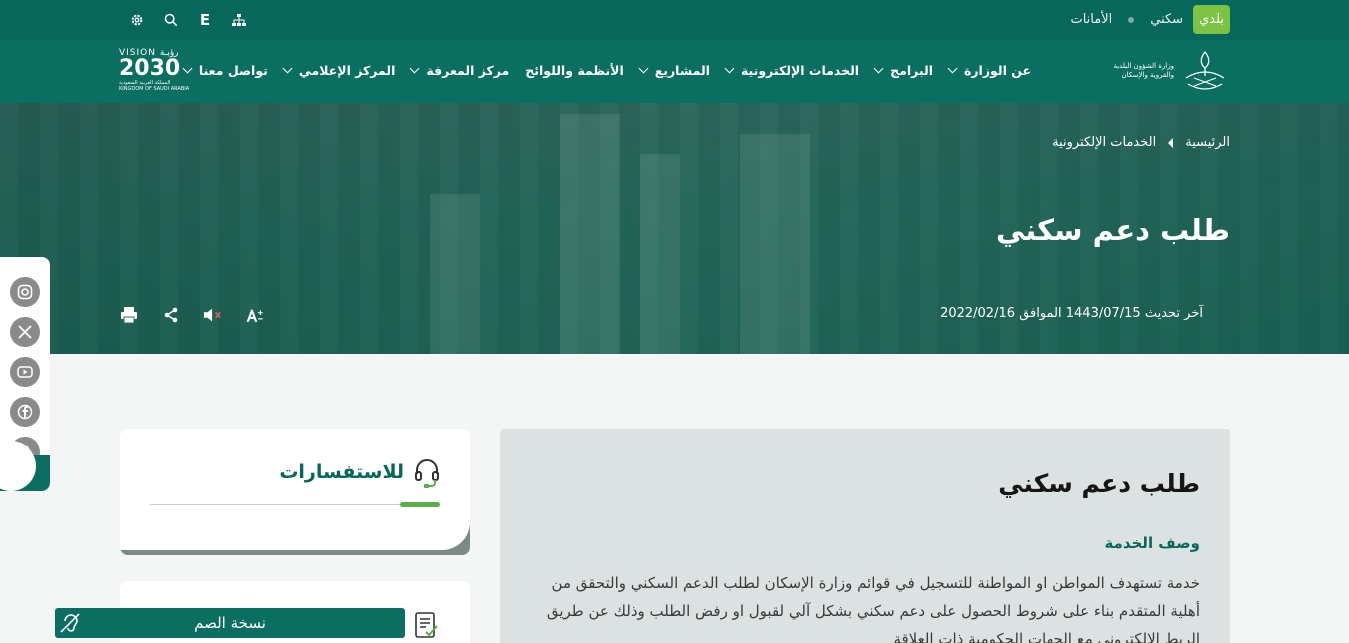 This screenshot has width=1349, height=643. I want to click on deaf-version-label: نسخة الصم, so click(230, 623).